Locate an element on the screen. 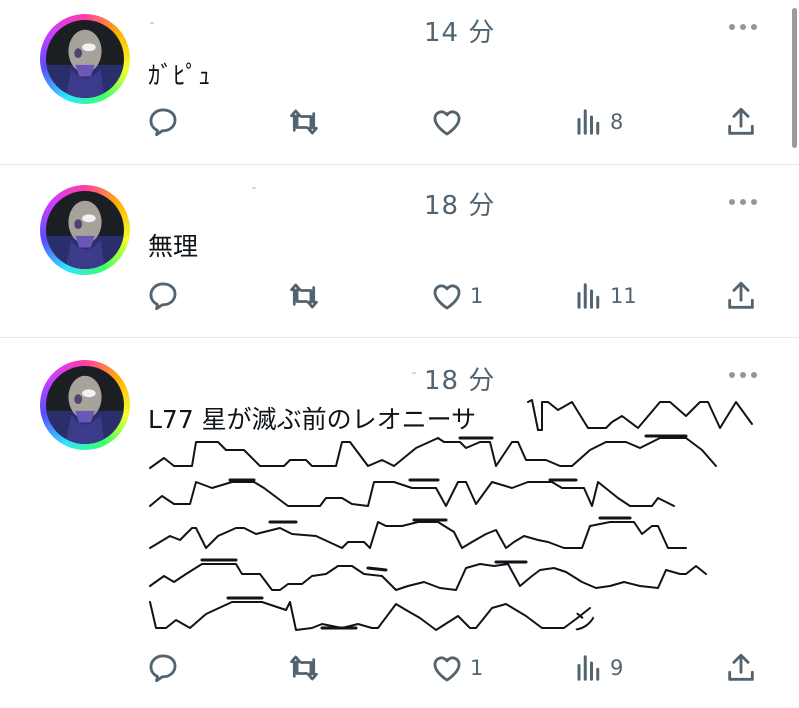  views-count: 11 is located at coordinates (623, 296).